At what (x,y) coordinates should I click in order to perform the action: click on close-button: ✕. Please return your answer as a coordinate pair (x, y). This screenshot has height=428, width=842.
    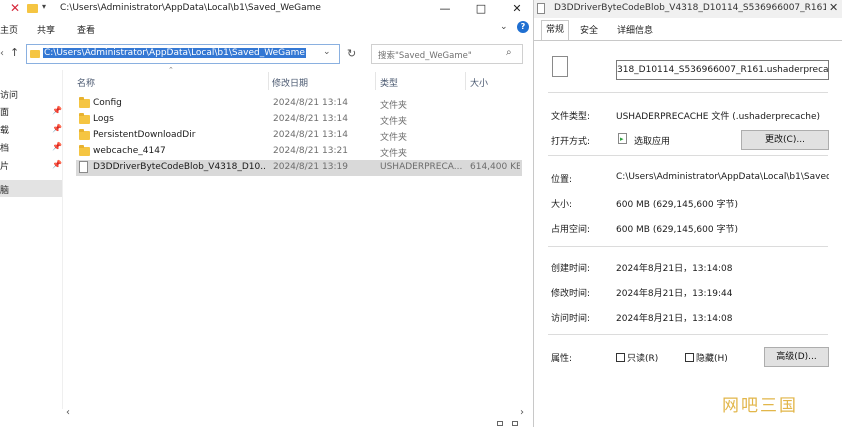
    Looking at the image, I should click on (516, 9).